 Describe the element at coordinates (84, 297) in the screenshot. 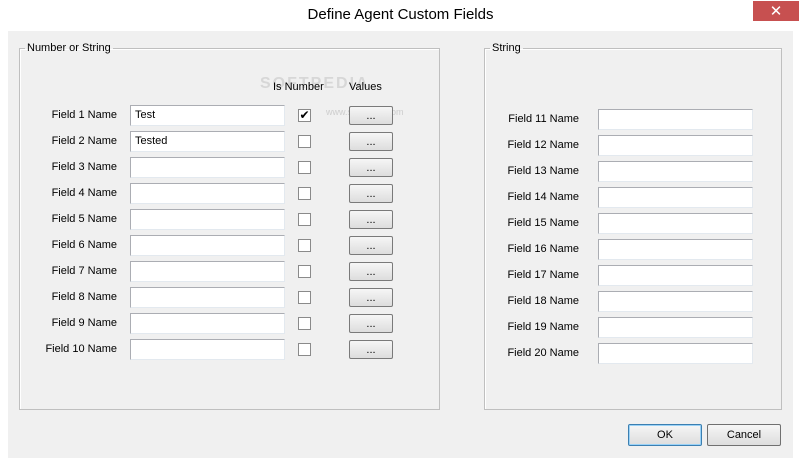

I see `field-8-label: Field 8 Name` at that location.